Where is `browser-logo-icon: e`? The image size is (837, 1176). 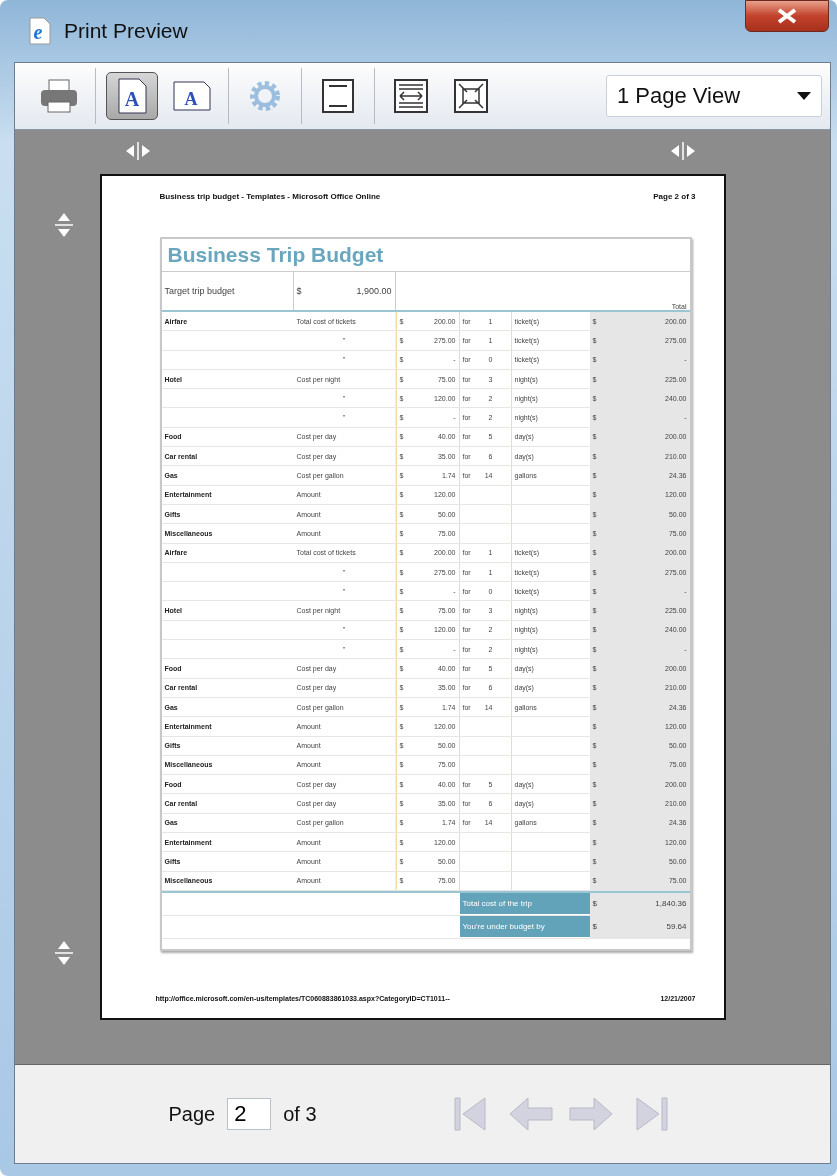
browser-logo-icon: e is located at coordinates (39, 31).